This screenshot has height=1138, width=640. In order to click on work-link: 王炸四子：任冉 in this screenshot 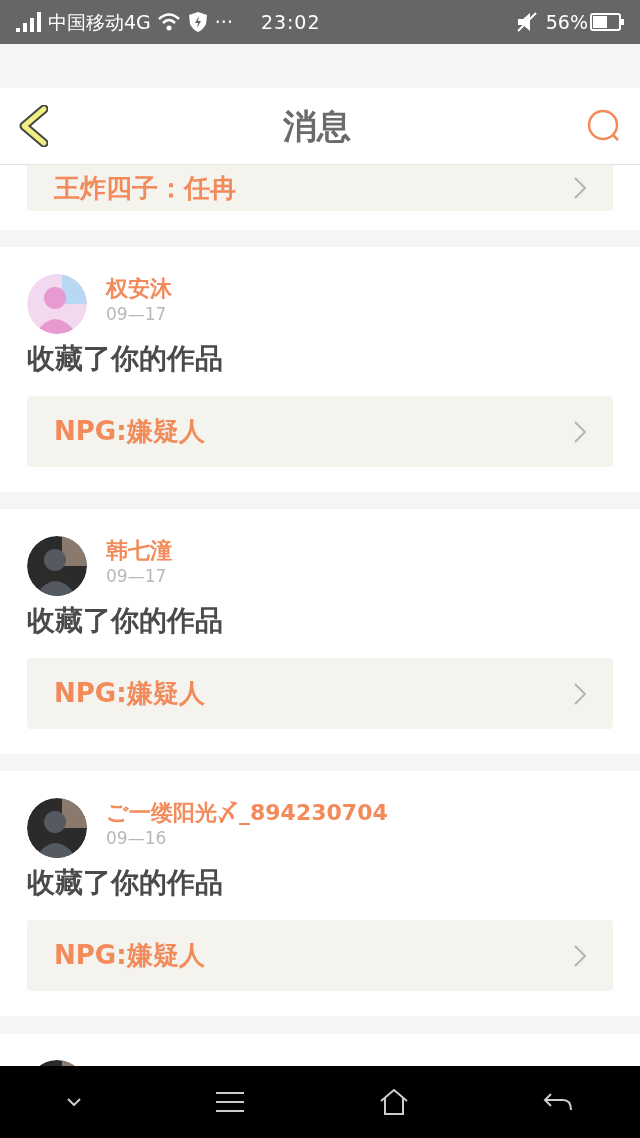, I will do `click(320, 188)`.